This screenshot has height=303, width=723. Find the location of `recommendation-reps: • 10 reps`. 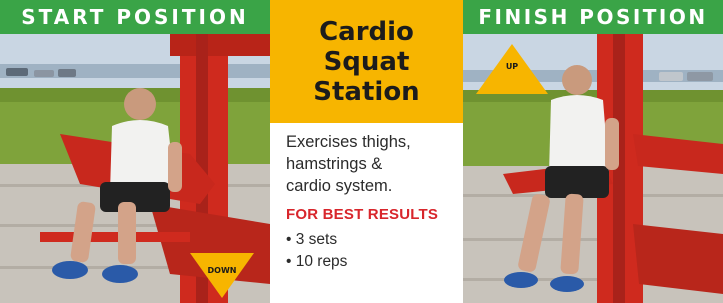

recommendation-reps: • 10 reps is located at coordinates (317, 261).